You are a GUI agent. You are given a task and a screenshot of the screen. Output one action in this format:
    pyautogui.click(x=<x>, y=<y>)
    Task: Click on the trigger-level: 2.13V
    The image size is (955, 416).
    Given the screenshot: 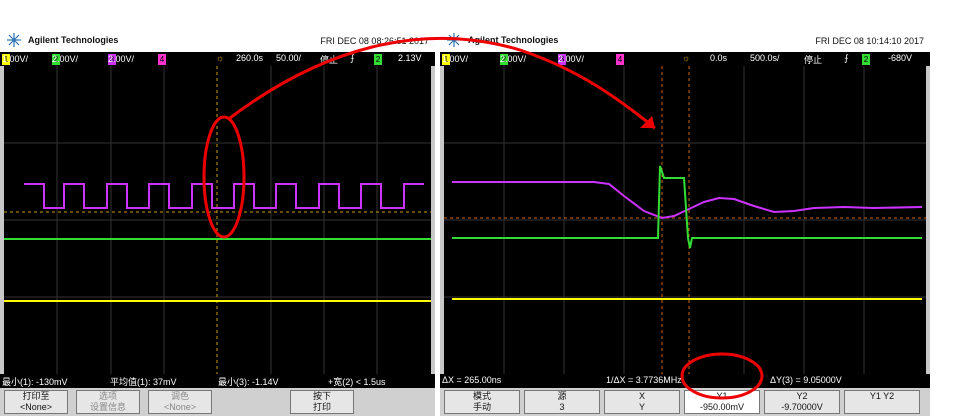 What is the action you would take?
    pyautogui.click(x=410, y=58)
    